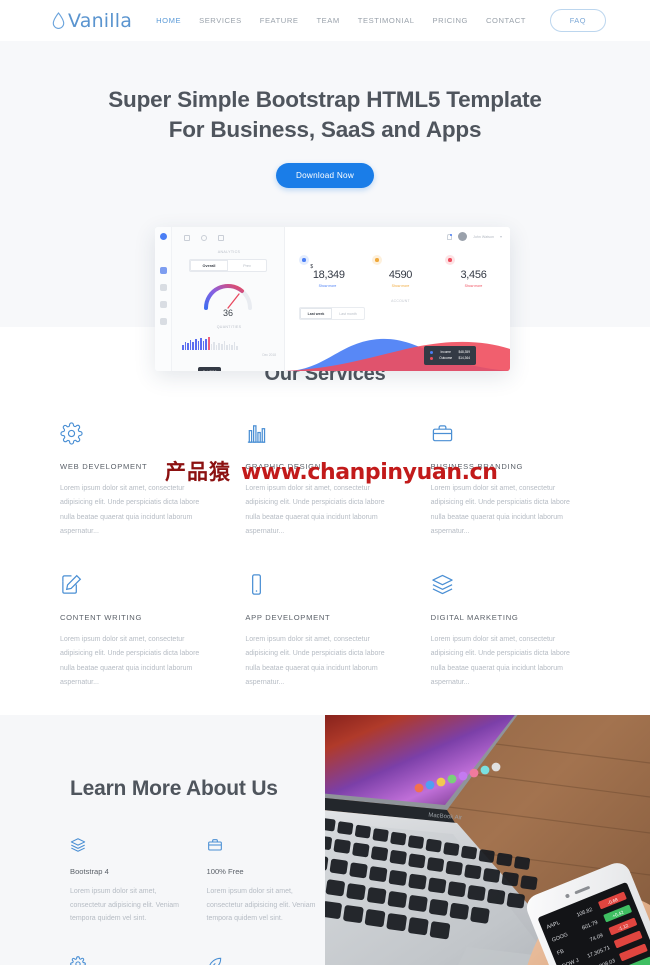 Image resolution: width=650 pixels, height=965 pixels. I want to click on mockup-user-name: John Watson, so click(483, 236).